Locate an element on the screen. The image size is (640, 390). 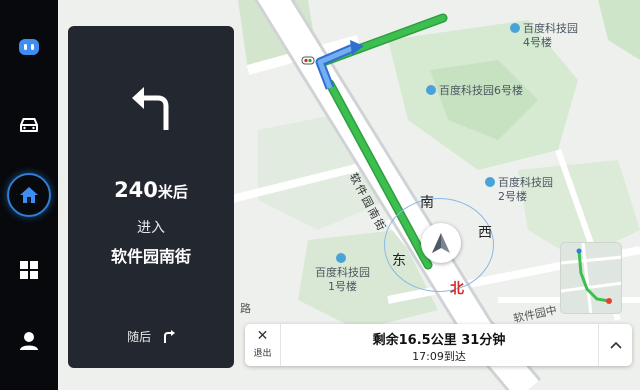
road-label-lu: 路 is located at coordinates (245, 308).